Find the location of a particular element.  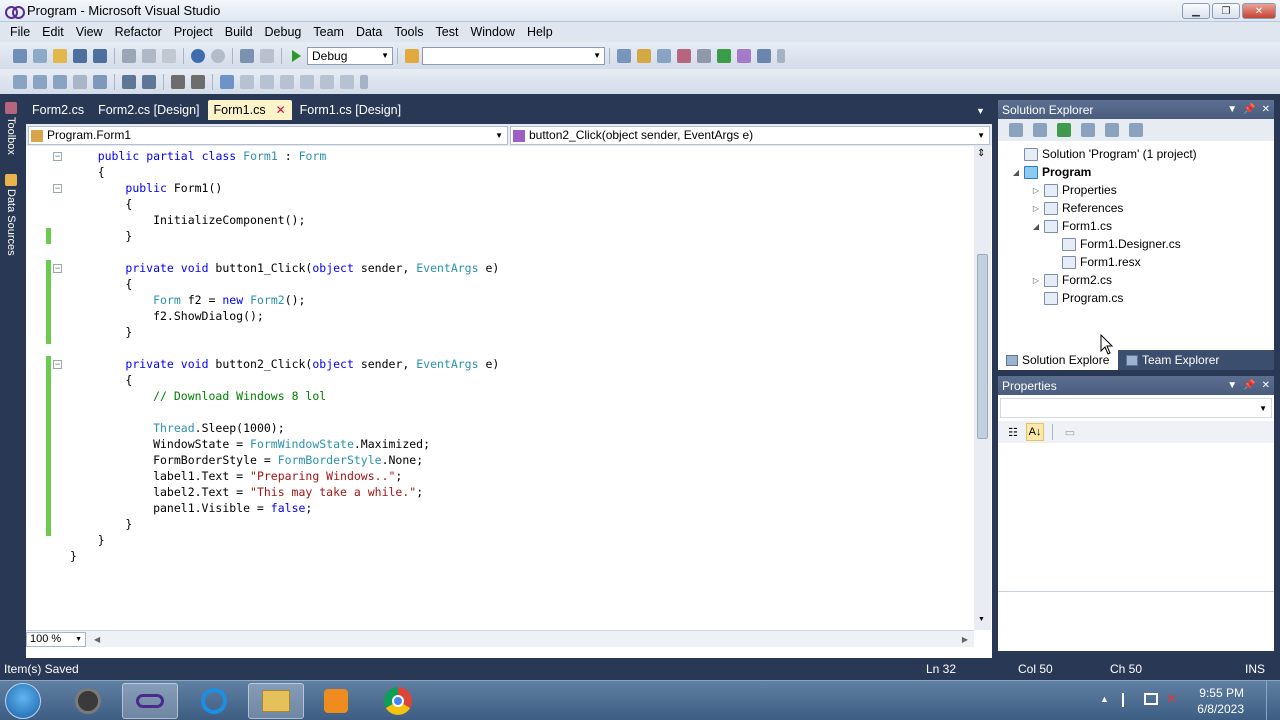

parameter-info-icon is located at coordinates (40, 81).